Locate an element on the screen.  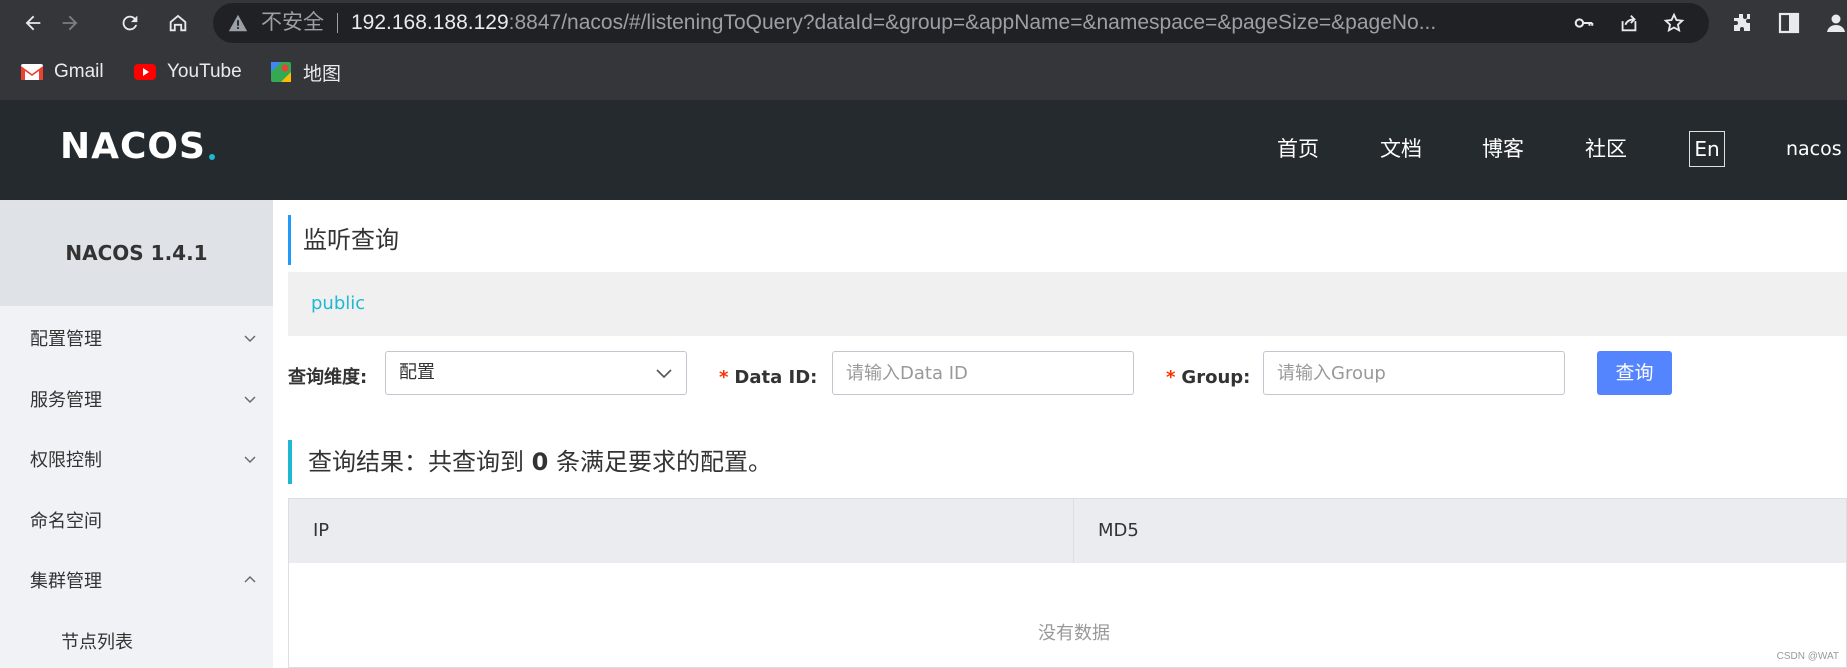
side-panel-icon is located at coordinates (1789, 23).